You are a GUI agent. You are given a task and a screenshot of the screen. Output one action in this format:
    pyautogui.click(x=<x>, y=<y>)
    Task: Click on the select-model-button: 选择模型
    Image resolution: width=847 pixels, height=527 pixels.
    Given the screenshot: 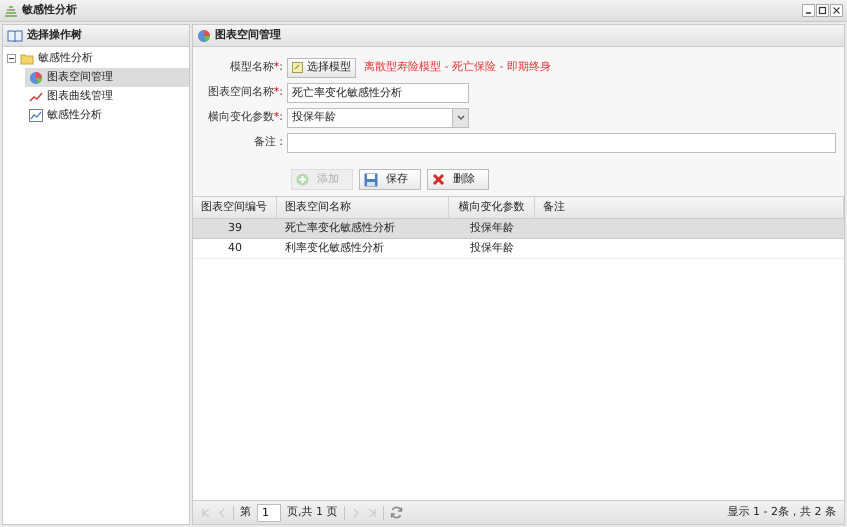 What is the action you would take?
    pyautogui.click(x=321, y=68)
    